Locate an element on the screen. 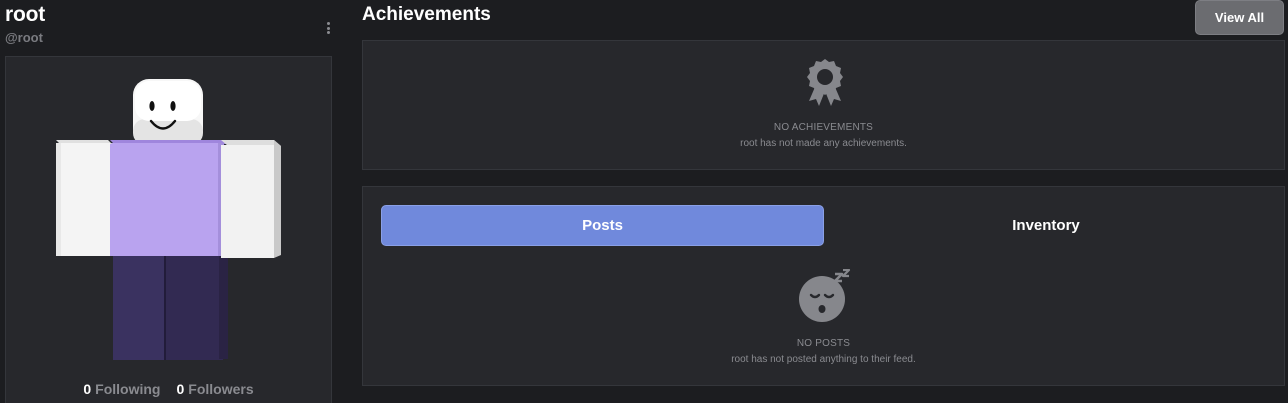 The height and width of the screenshot is (403, 1288). posts-empty-title: NO POSTS is located at coordinates (823, 343).